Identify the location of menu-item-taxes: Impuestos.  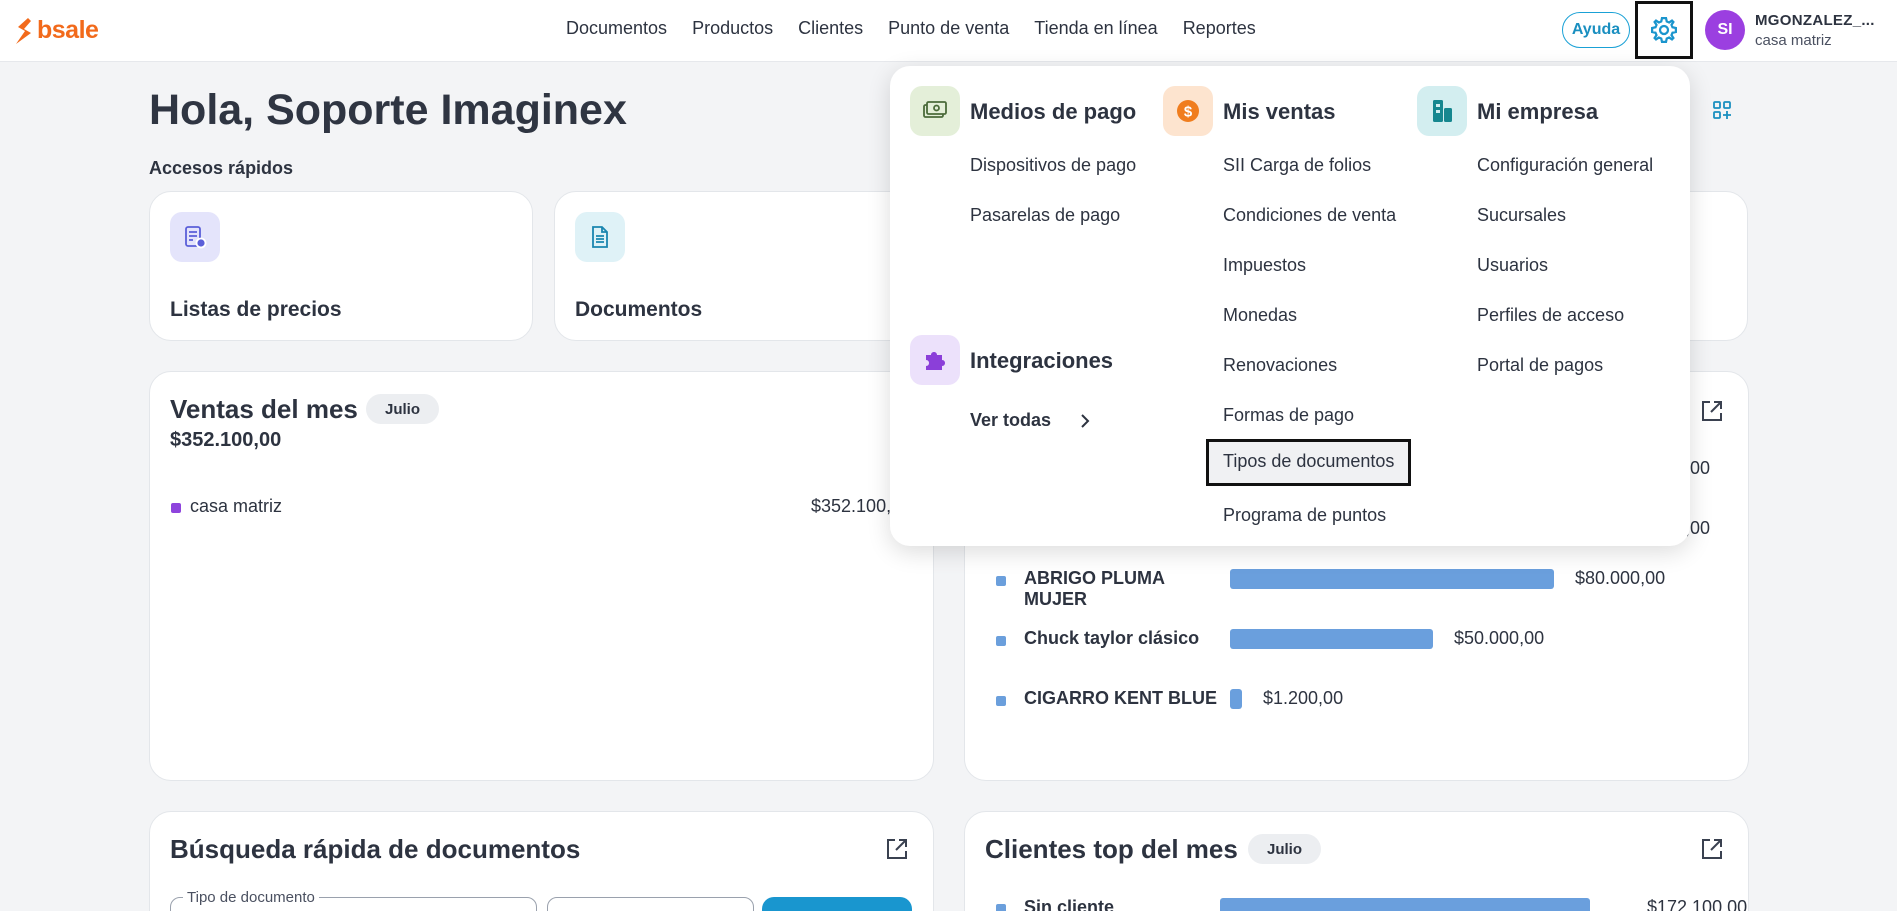
(1264, 265).